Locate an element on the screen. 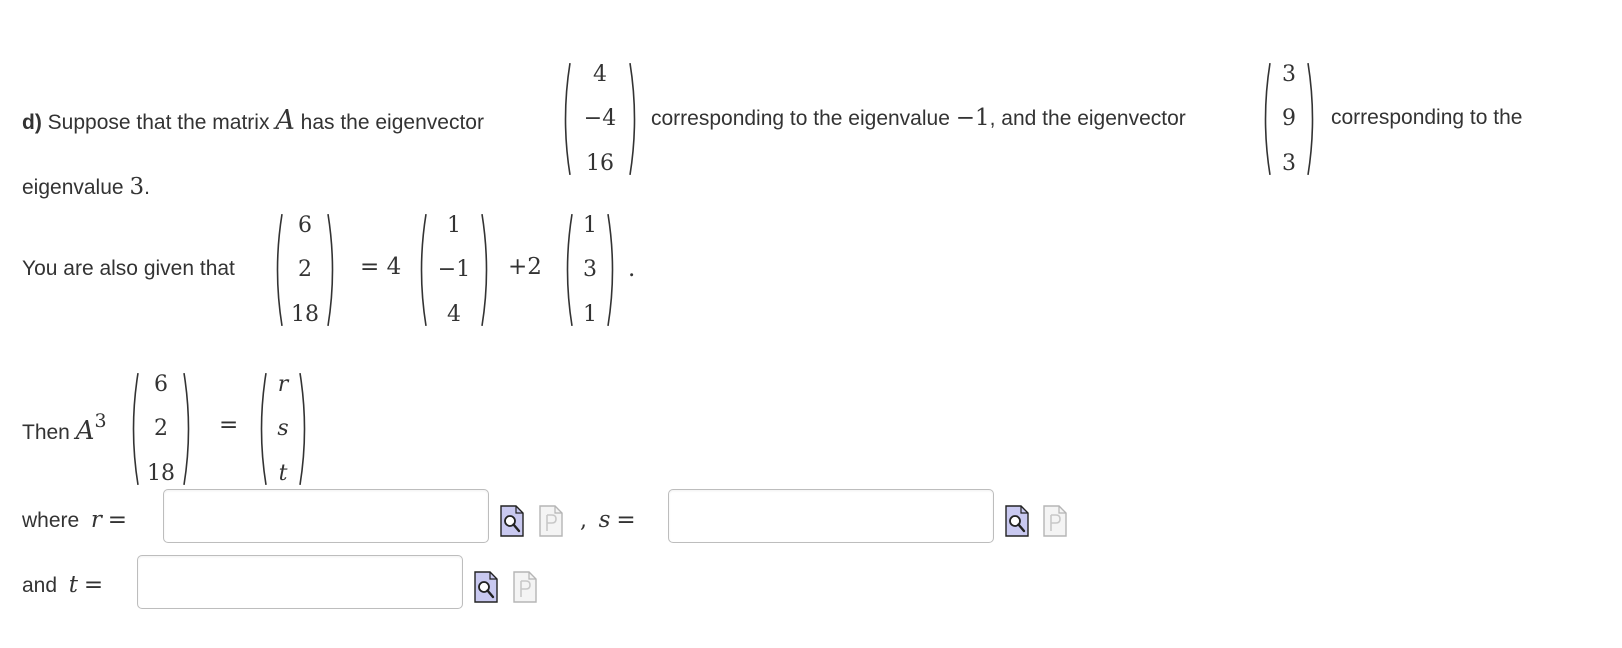 The image size is (1622, 648). t-label-group: and t = is located at coordinates (62, 585).